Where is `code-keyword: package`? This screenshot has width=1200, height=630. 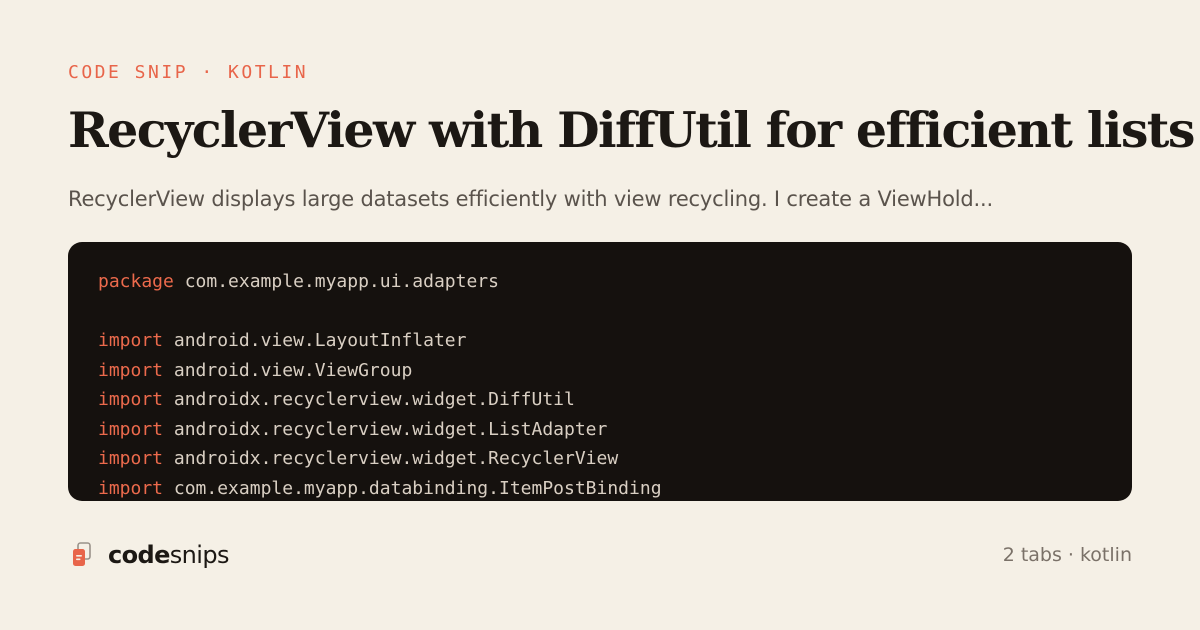
code-keyword: package is located at coordinates (136, 281).